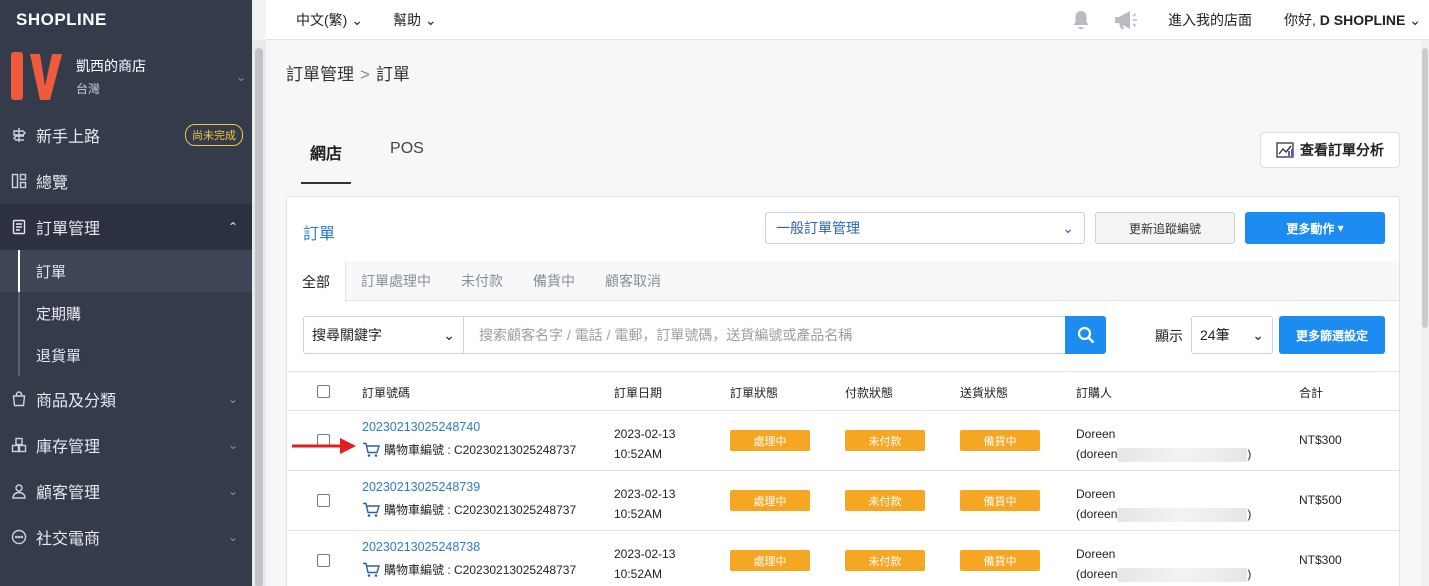  Describe the element at coordinates (36, 76) in the screenshot. I see `store-logo-icon` at that location.